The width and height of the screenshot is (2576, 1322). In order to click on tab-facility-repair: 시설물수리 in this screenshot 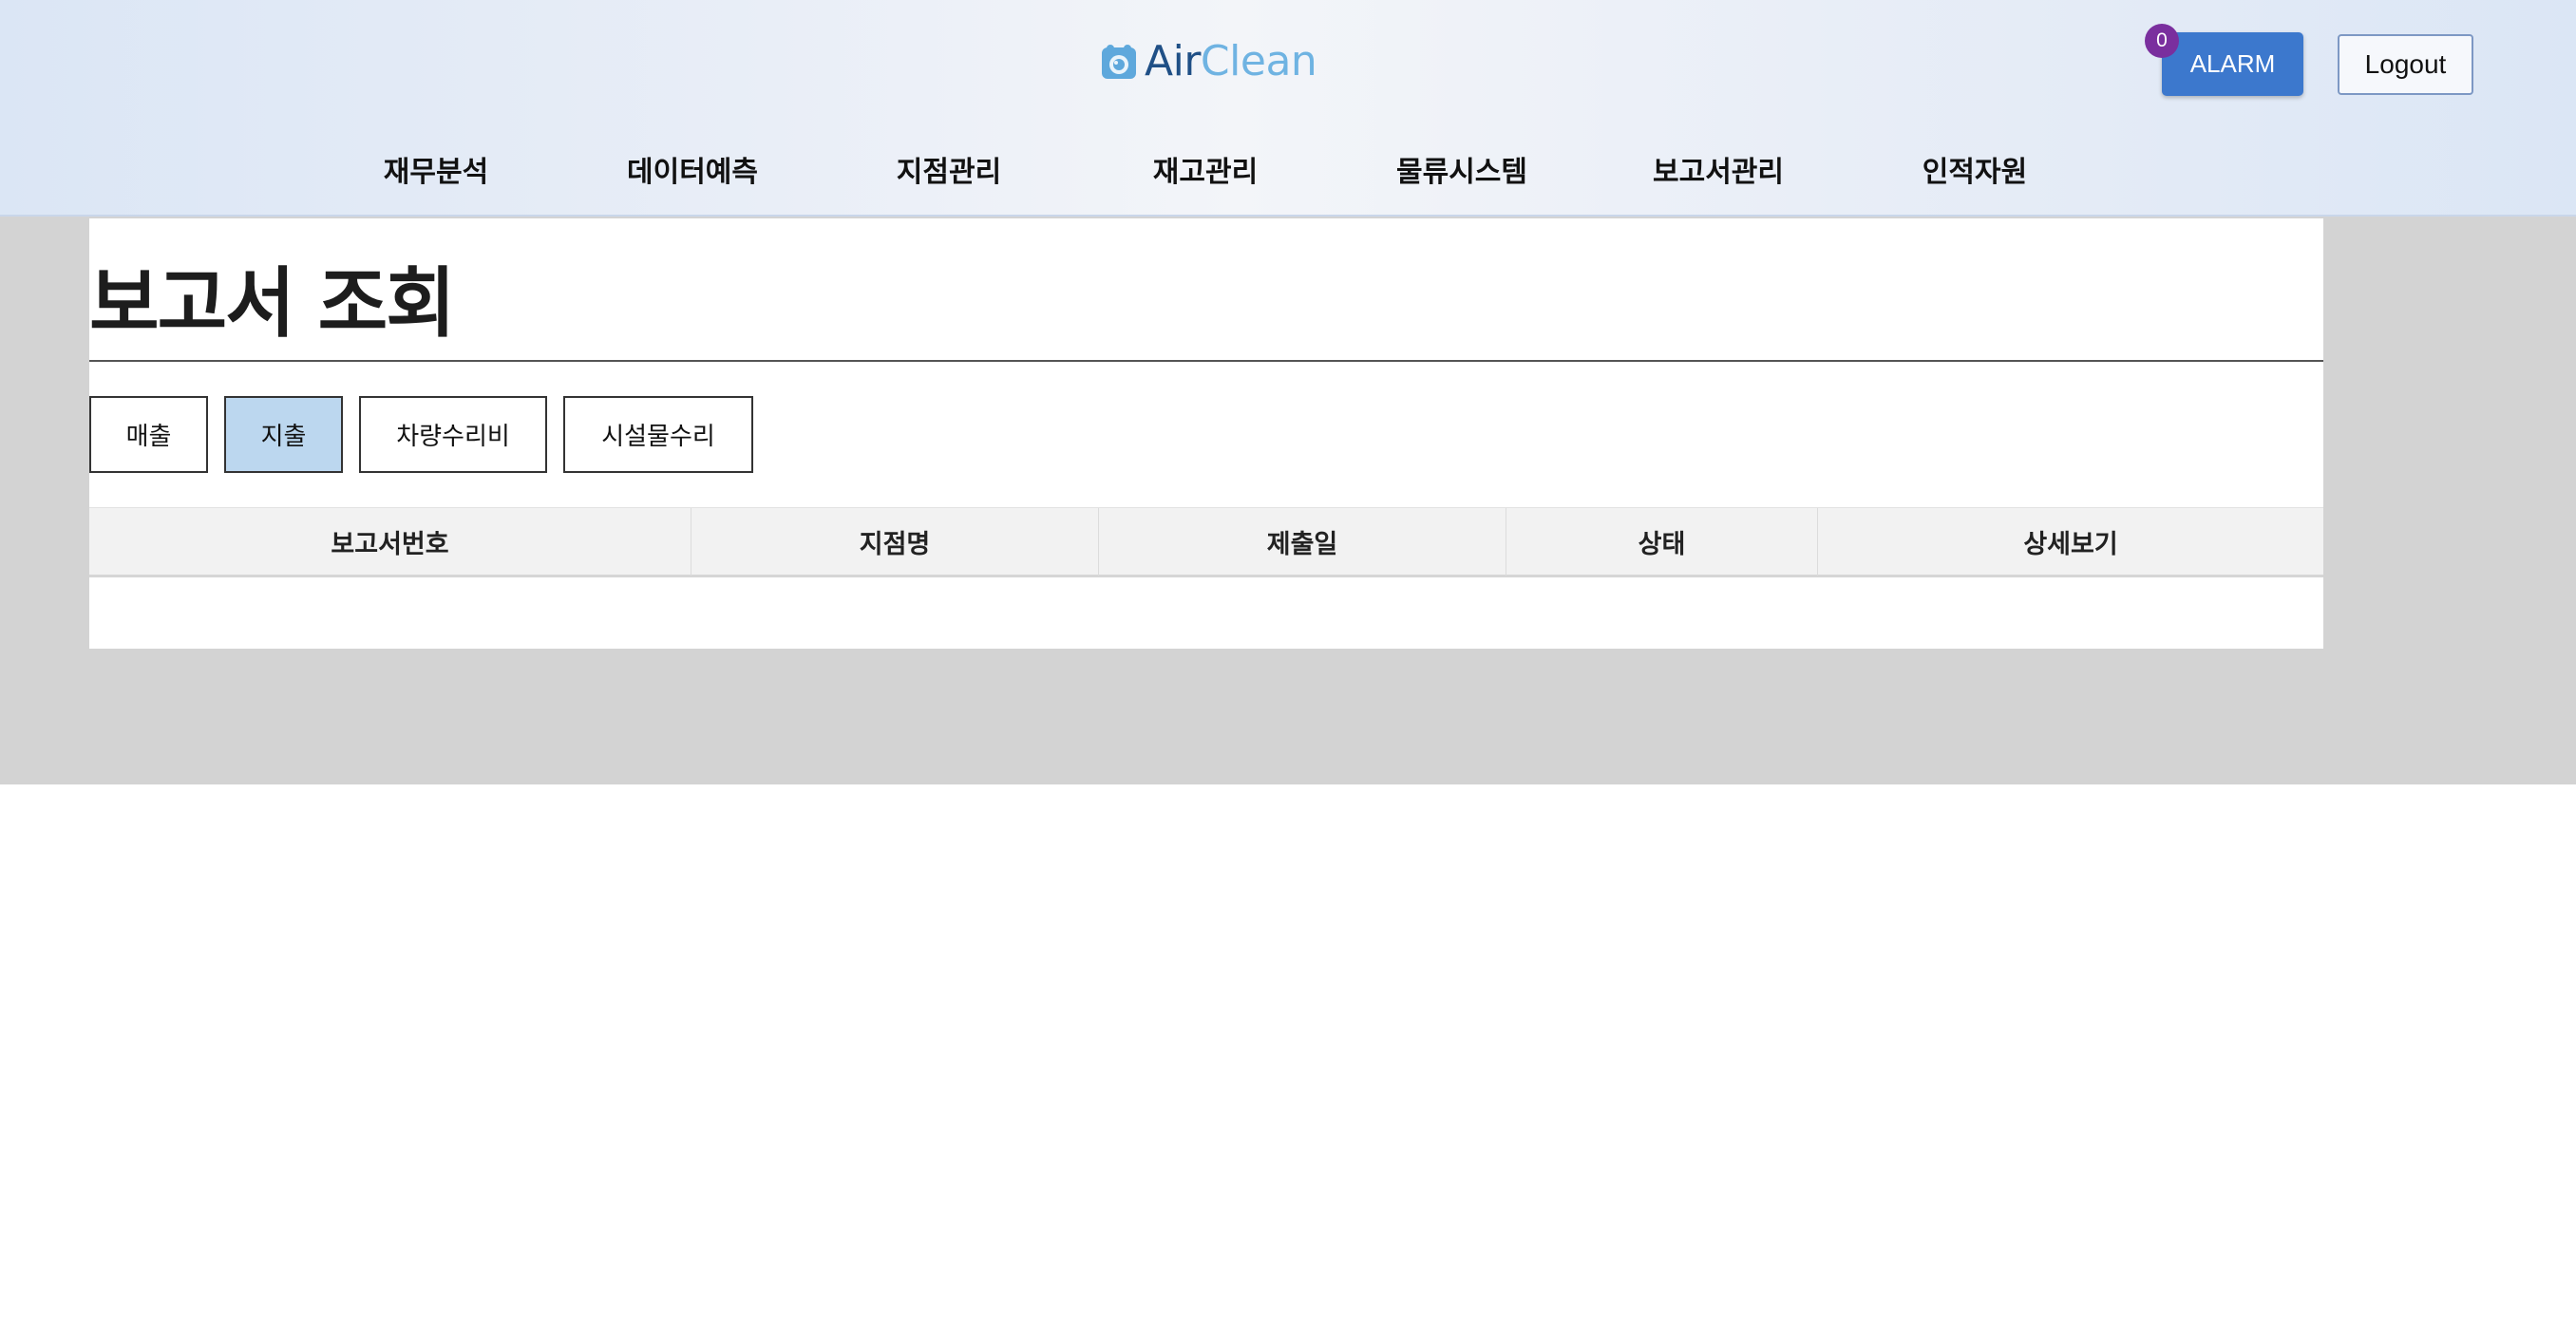, I will do `click(658, 434)`.